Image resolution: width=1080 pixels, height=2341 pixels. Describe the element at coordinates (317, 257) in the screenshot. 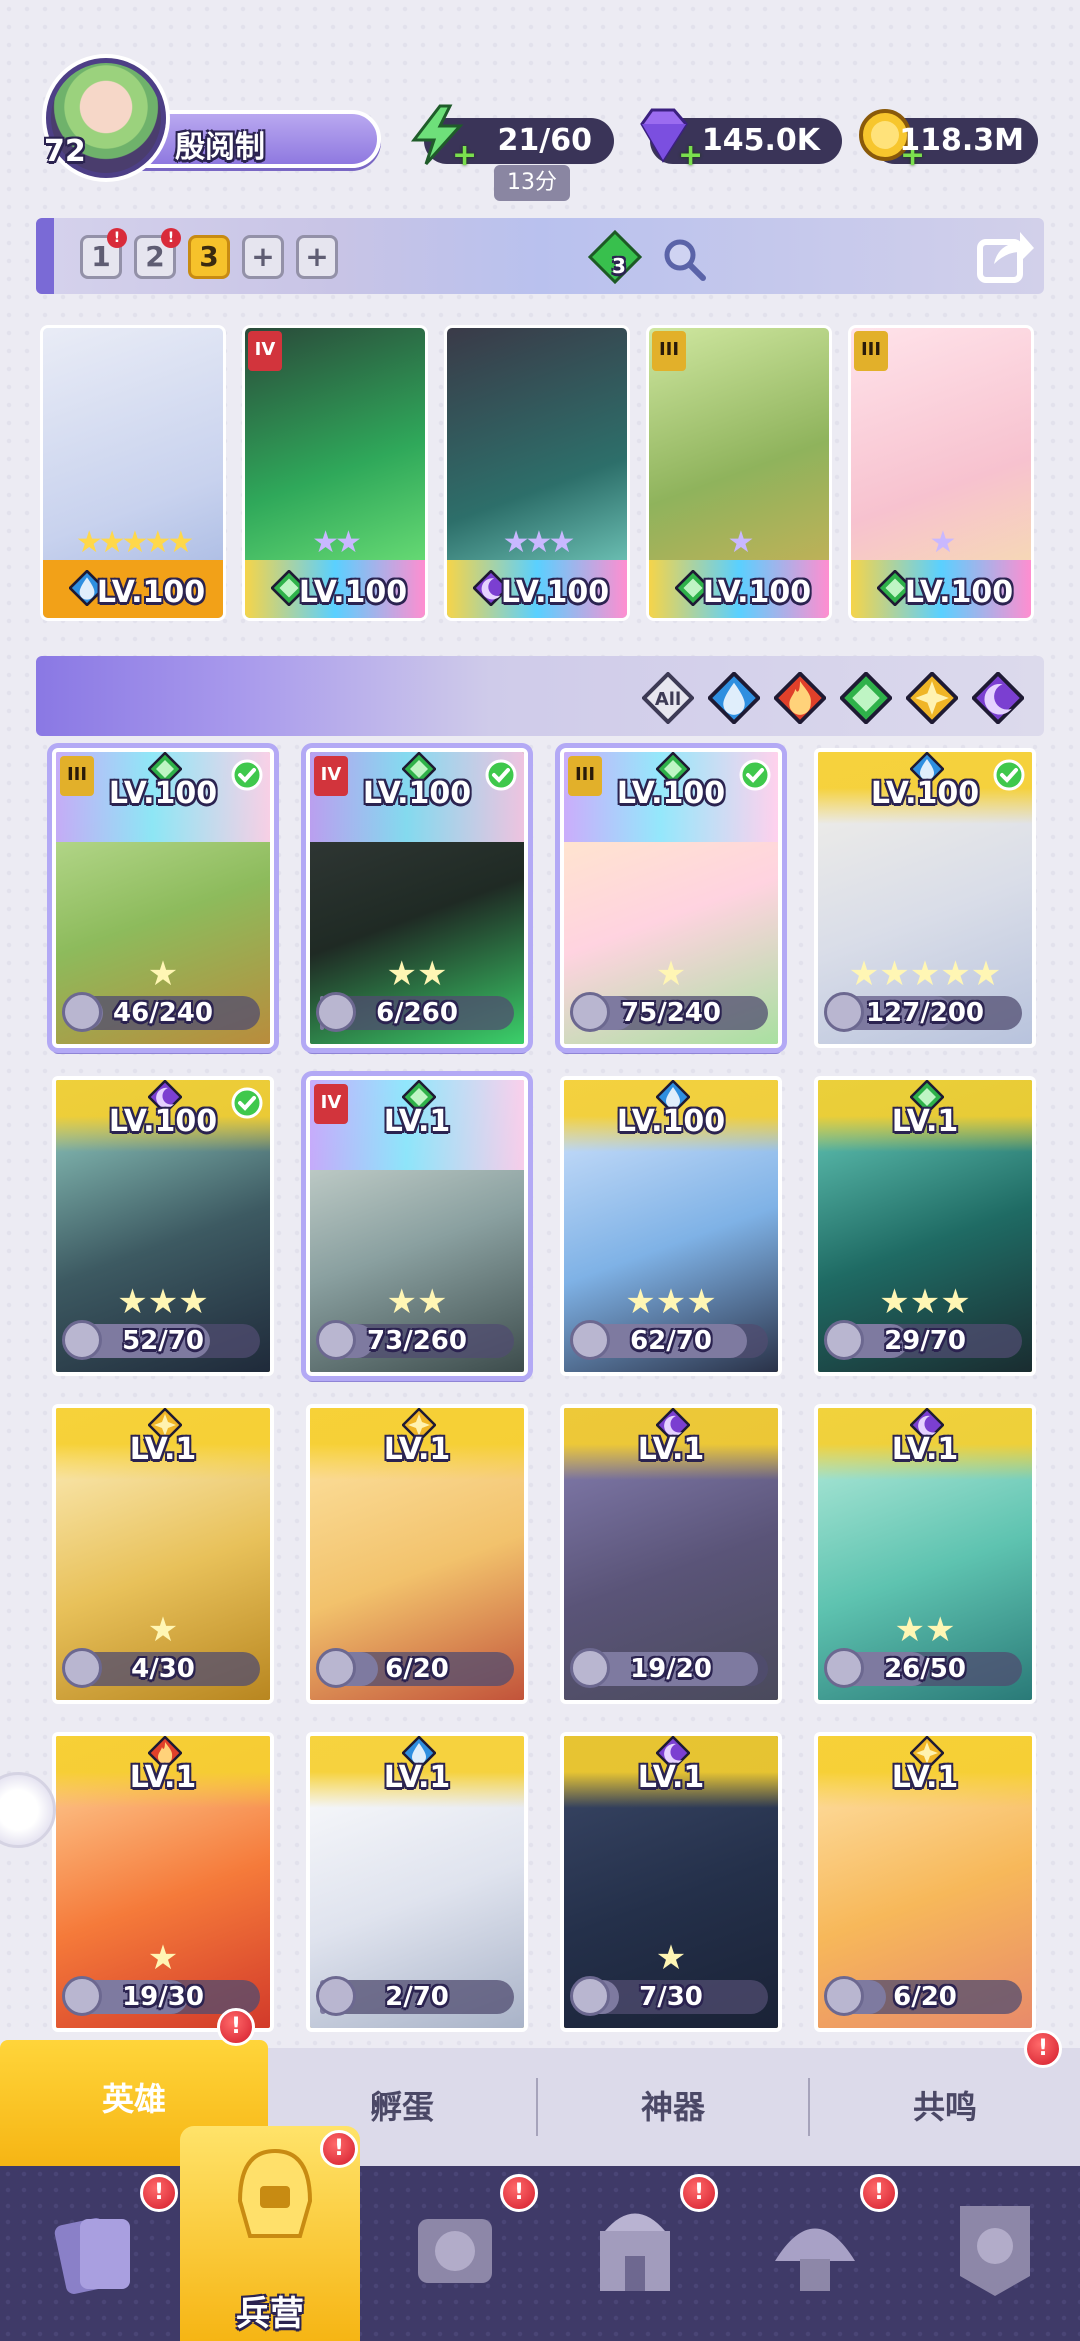

I see `team-slot-add-2: +` at that location.